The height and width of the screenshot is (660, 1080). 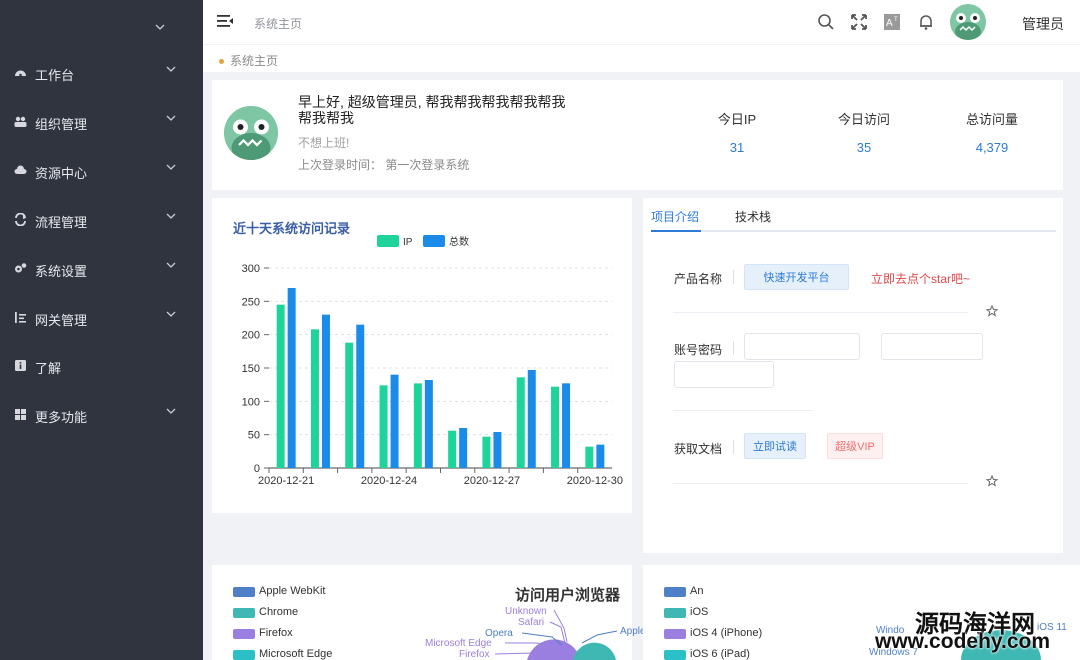 What do you see at coordinates (753, 216) in the screenshot?
I see `tab-tech-stack: 技术栈` at bounding box center [753, 216].